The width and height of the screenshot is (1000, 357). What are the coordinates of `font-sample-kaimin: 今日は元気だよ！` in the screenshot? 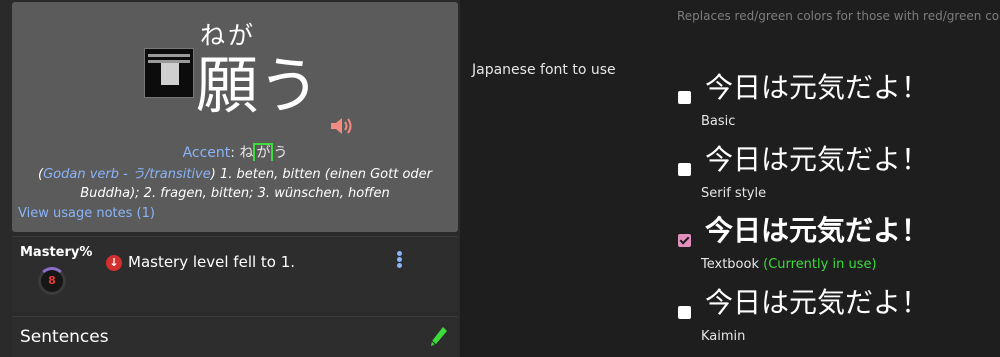 It's located at (817, 302).